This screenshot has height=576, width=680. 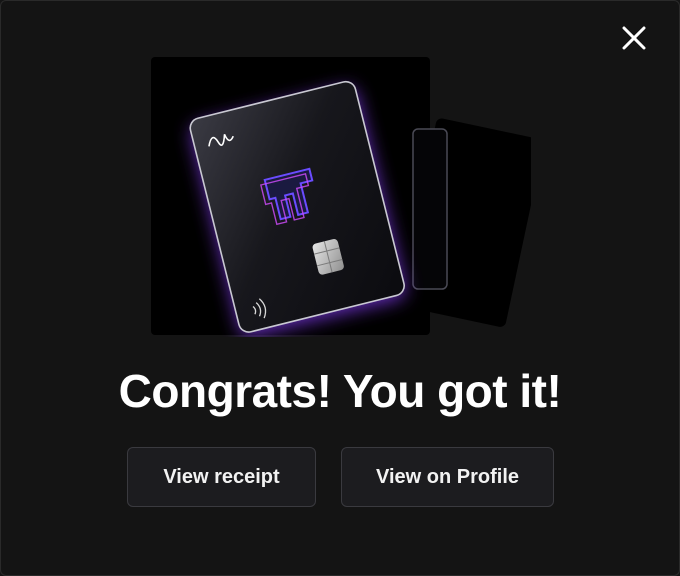 I want to click on view-on-profile-label: View on Profile, so click(x=447, y=476).